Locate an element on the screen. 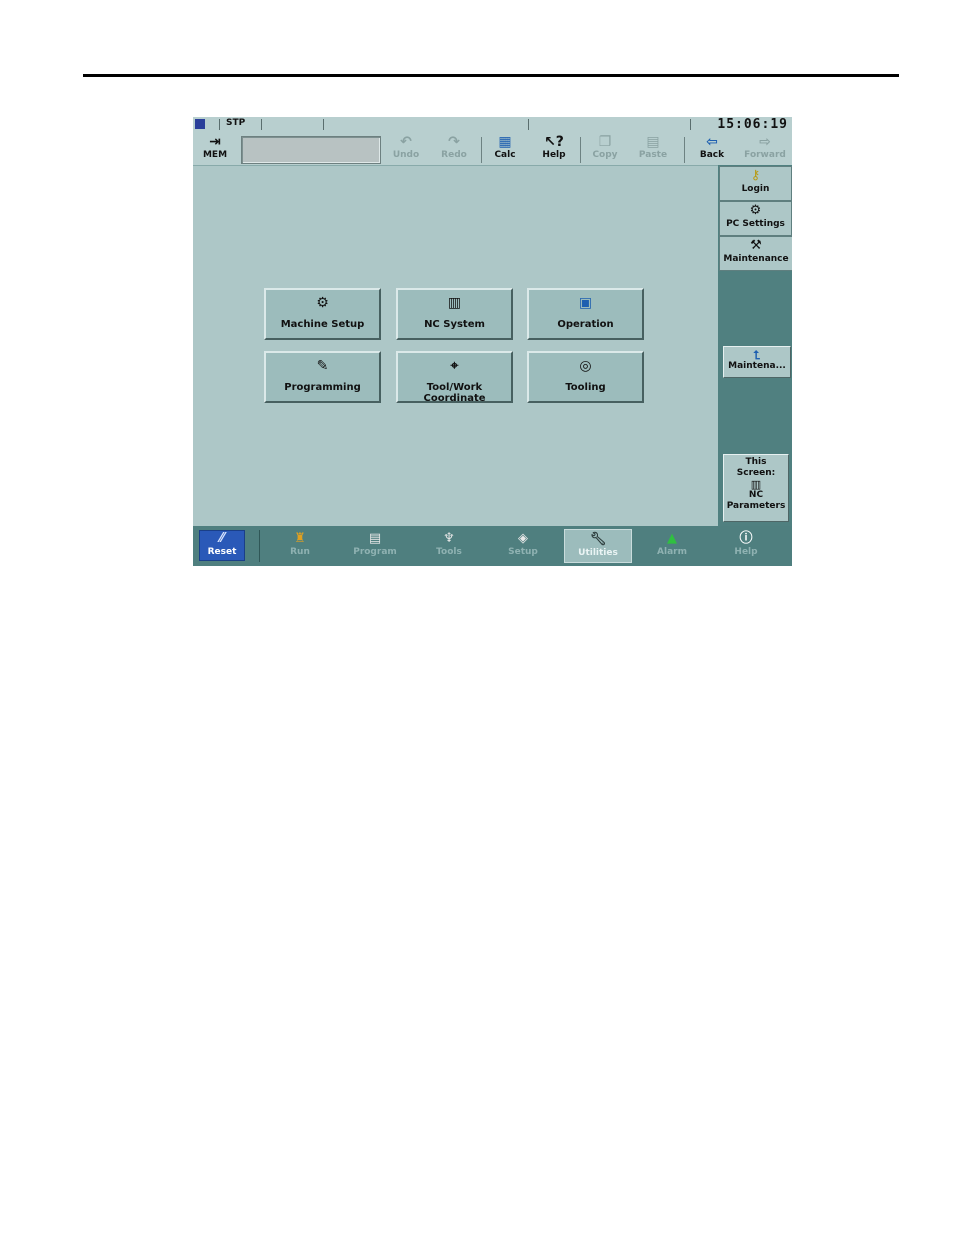 The width and height of the screenshot is (954, 1235). nav-program: ▤ Program is located at coordinates (375, 546).